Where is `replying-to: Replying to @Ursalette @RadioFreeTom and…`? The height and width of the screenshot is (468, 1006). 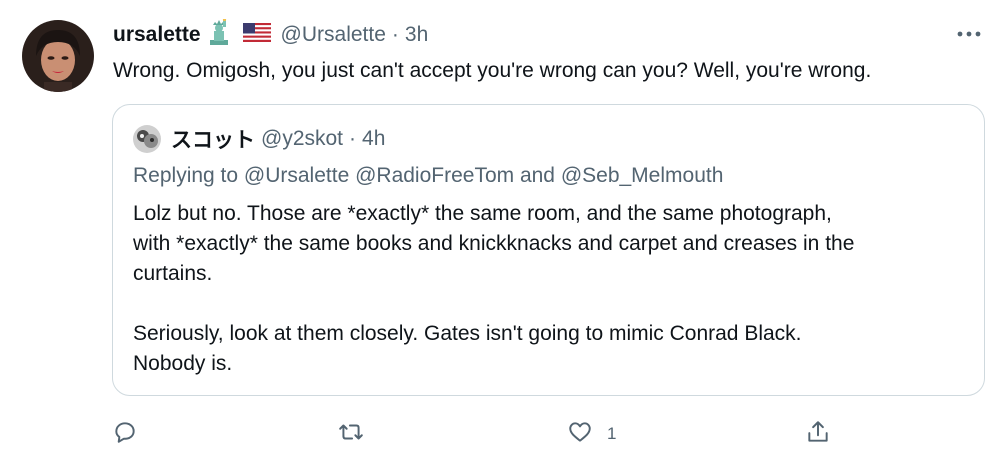 replying-to: Replying to @Ursalette @RadioFreeTom and… is located at coordinates (428, 175).